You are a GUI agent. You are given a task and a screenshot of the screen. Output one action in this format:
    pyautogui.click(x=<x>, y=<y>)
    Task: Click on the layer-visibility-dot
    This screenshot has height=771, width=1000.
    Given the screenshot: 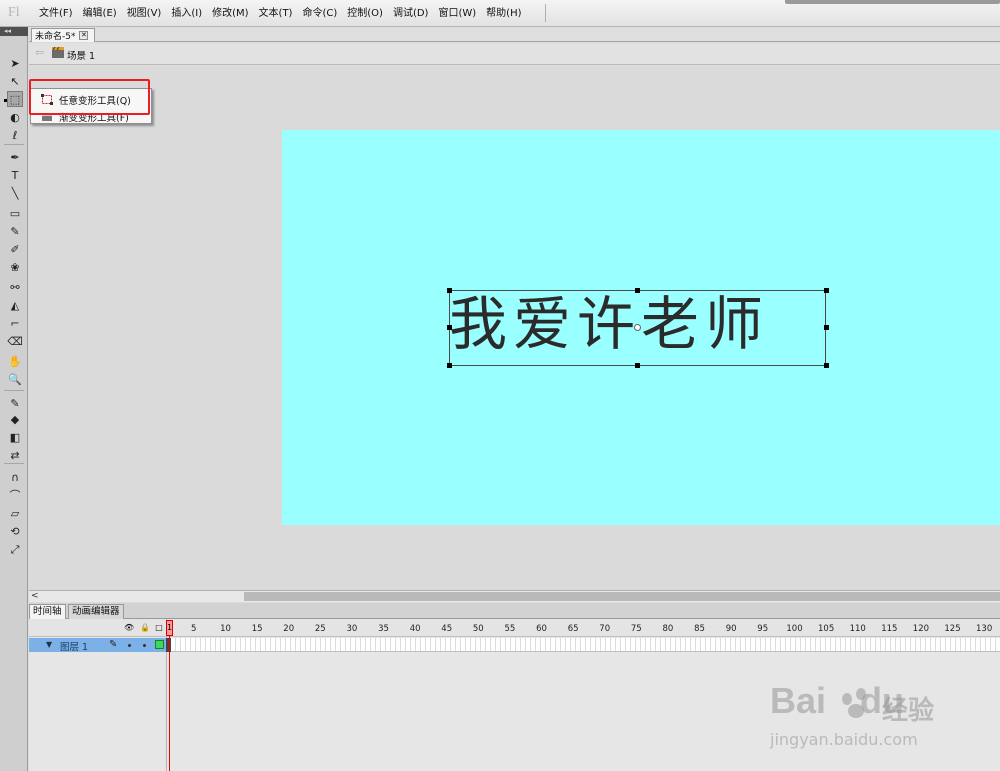 What is the action you would take?
    pyautogui.click(x=129, y=645)
    